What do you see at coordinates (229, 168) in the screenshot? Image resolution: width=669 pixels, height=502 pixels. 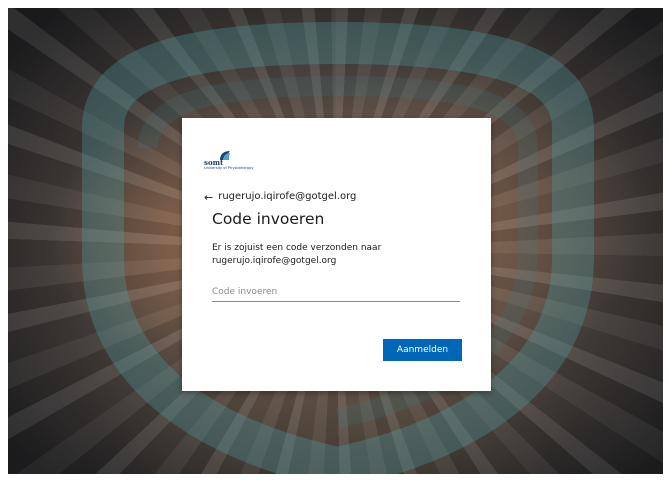 I see `org-logo-subtitle: University of Physiotherapy` at bounding box center [229, 168].